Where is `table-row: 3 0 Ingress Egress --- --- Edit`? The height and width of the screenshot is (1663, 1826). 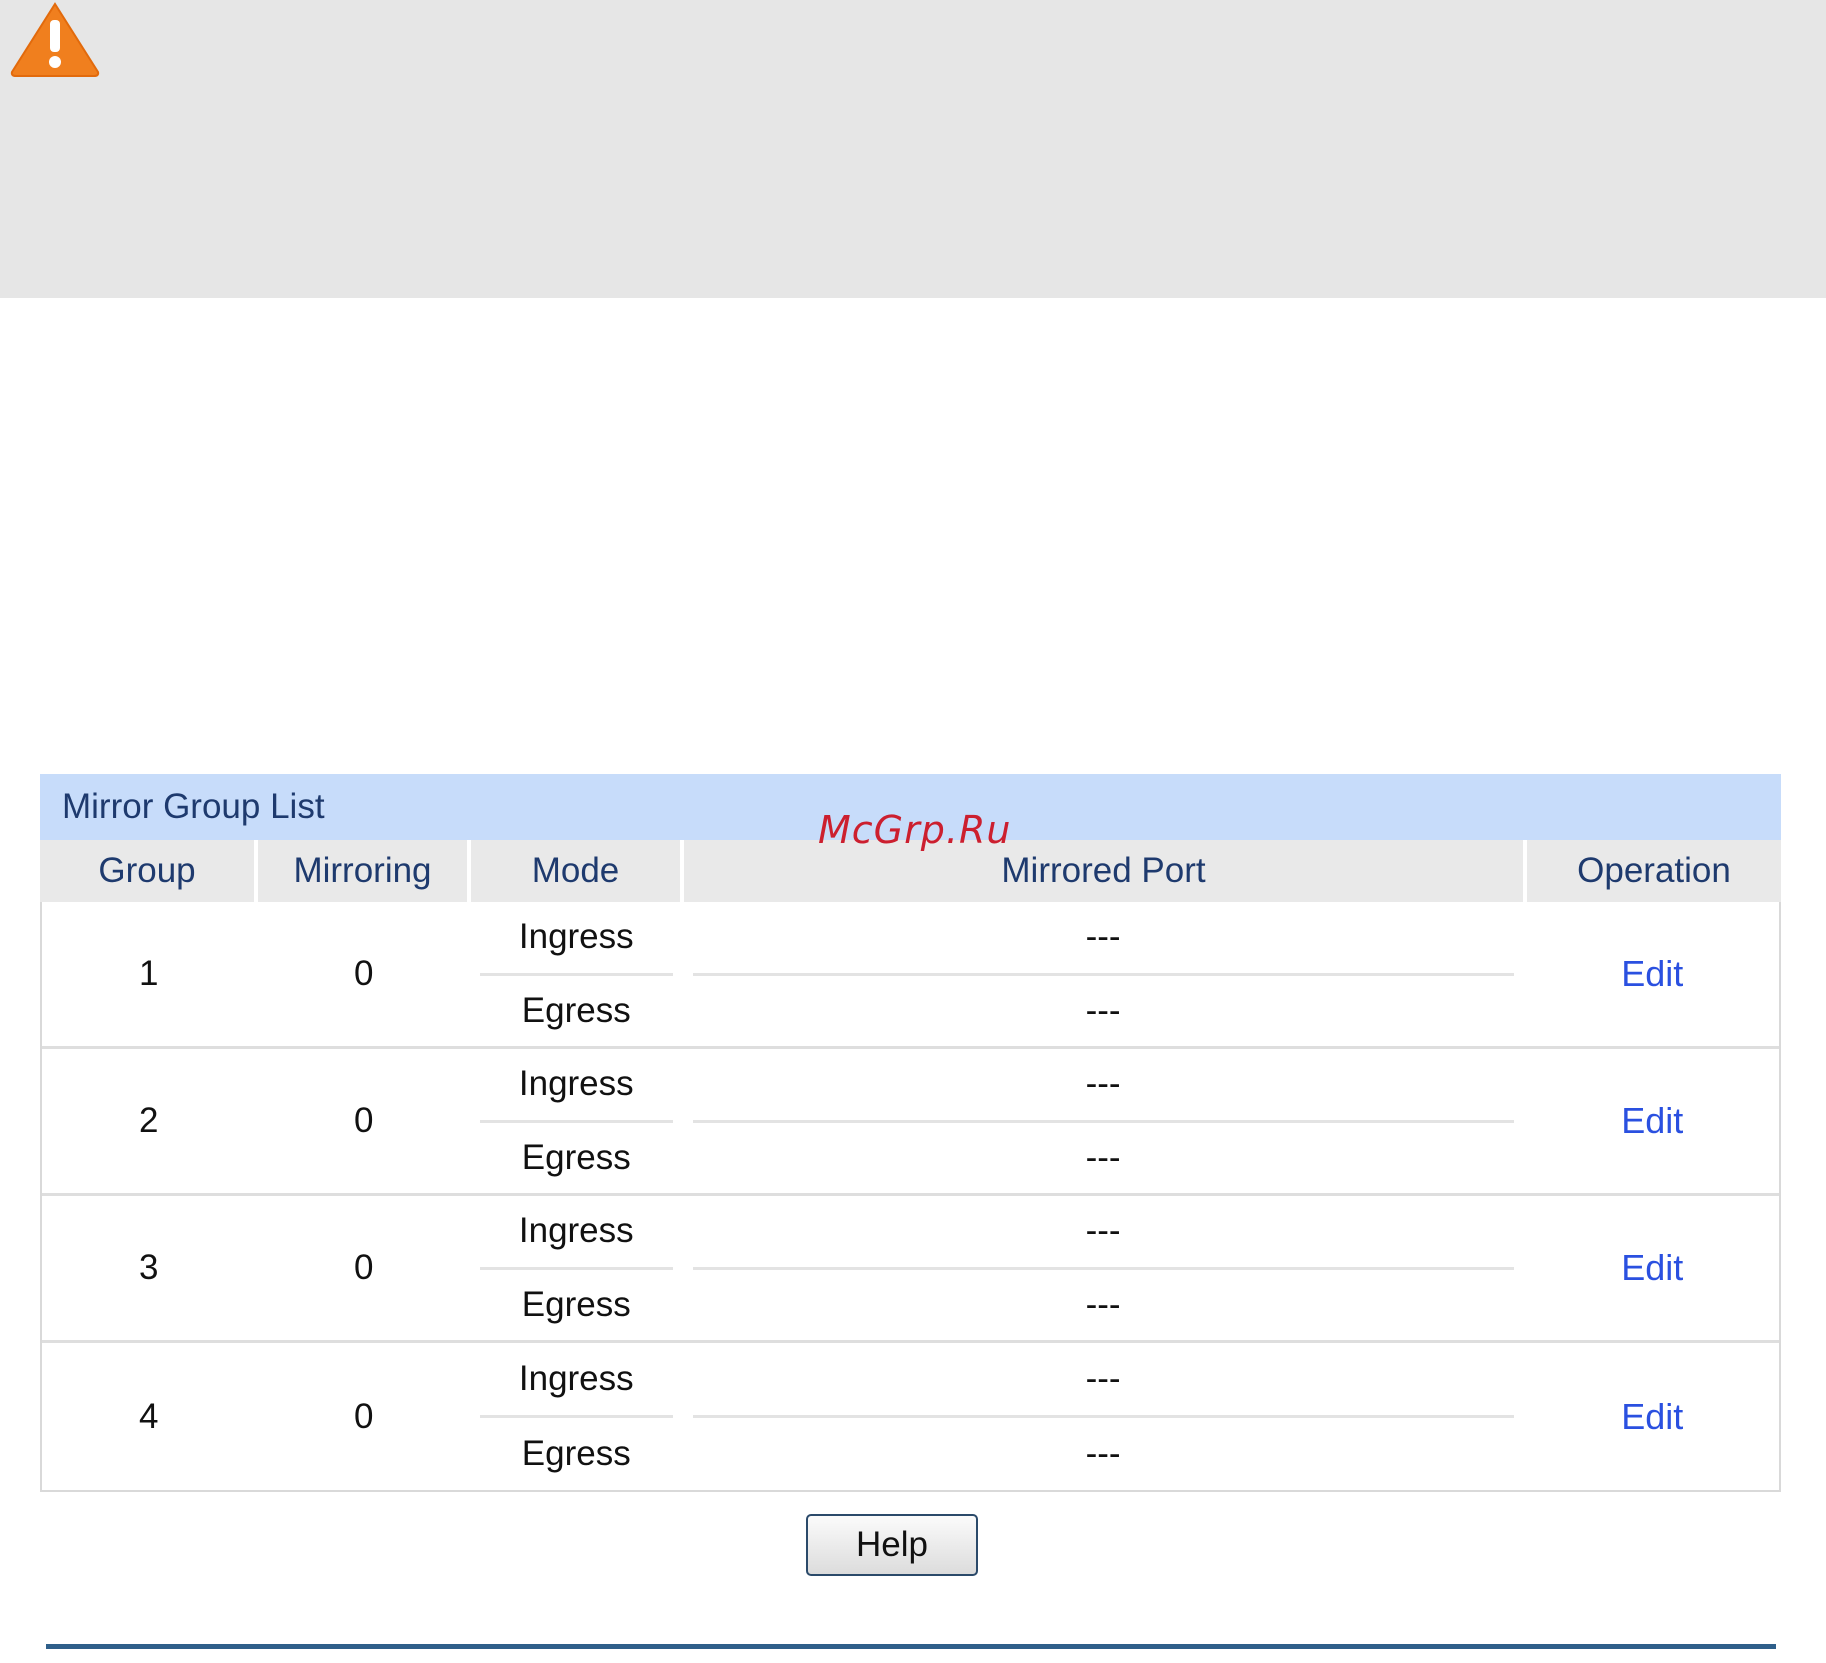
table-row: 3 0 Ingress Egress --- --- Edit is located at coordinates (910, 1269).